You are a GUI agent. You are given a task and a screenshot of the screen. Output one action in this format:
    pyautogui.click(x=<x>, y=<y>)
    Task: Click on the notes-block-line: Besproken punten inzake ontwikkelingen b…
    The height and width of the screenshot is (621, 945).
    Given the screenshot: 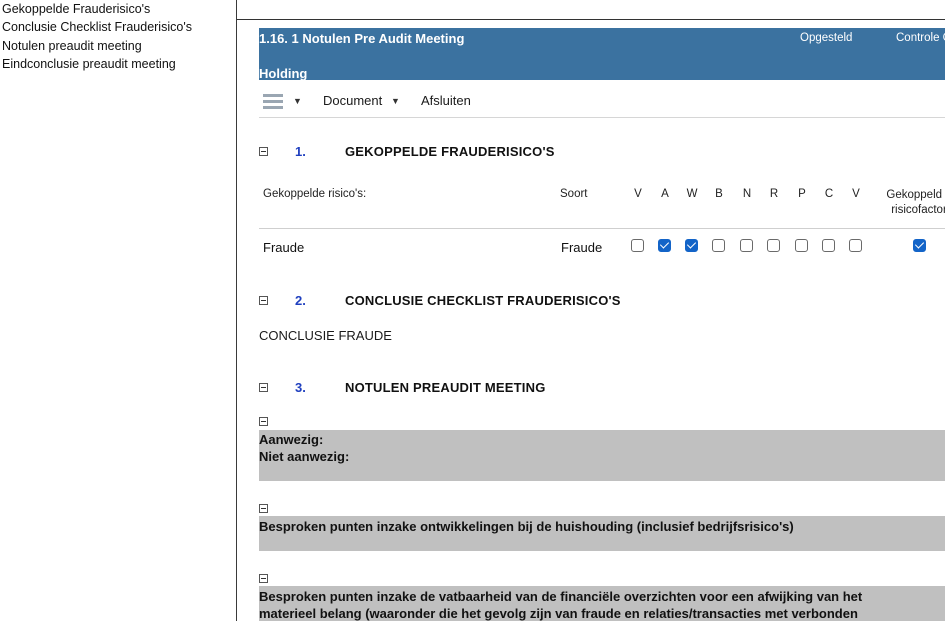 What is the action you would take?
    pyautogui.click(x=526, y=526)
    